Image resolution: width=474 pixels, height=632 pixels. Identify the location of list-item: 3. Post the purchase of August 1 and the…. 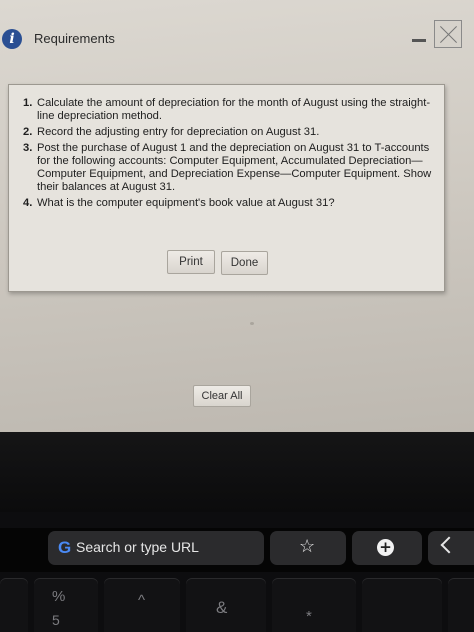
(228, 168).